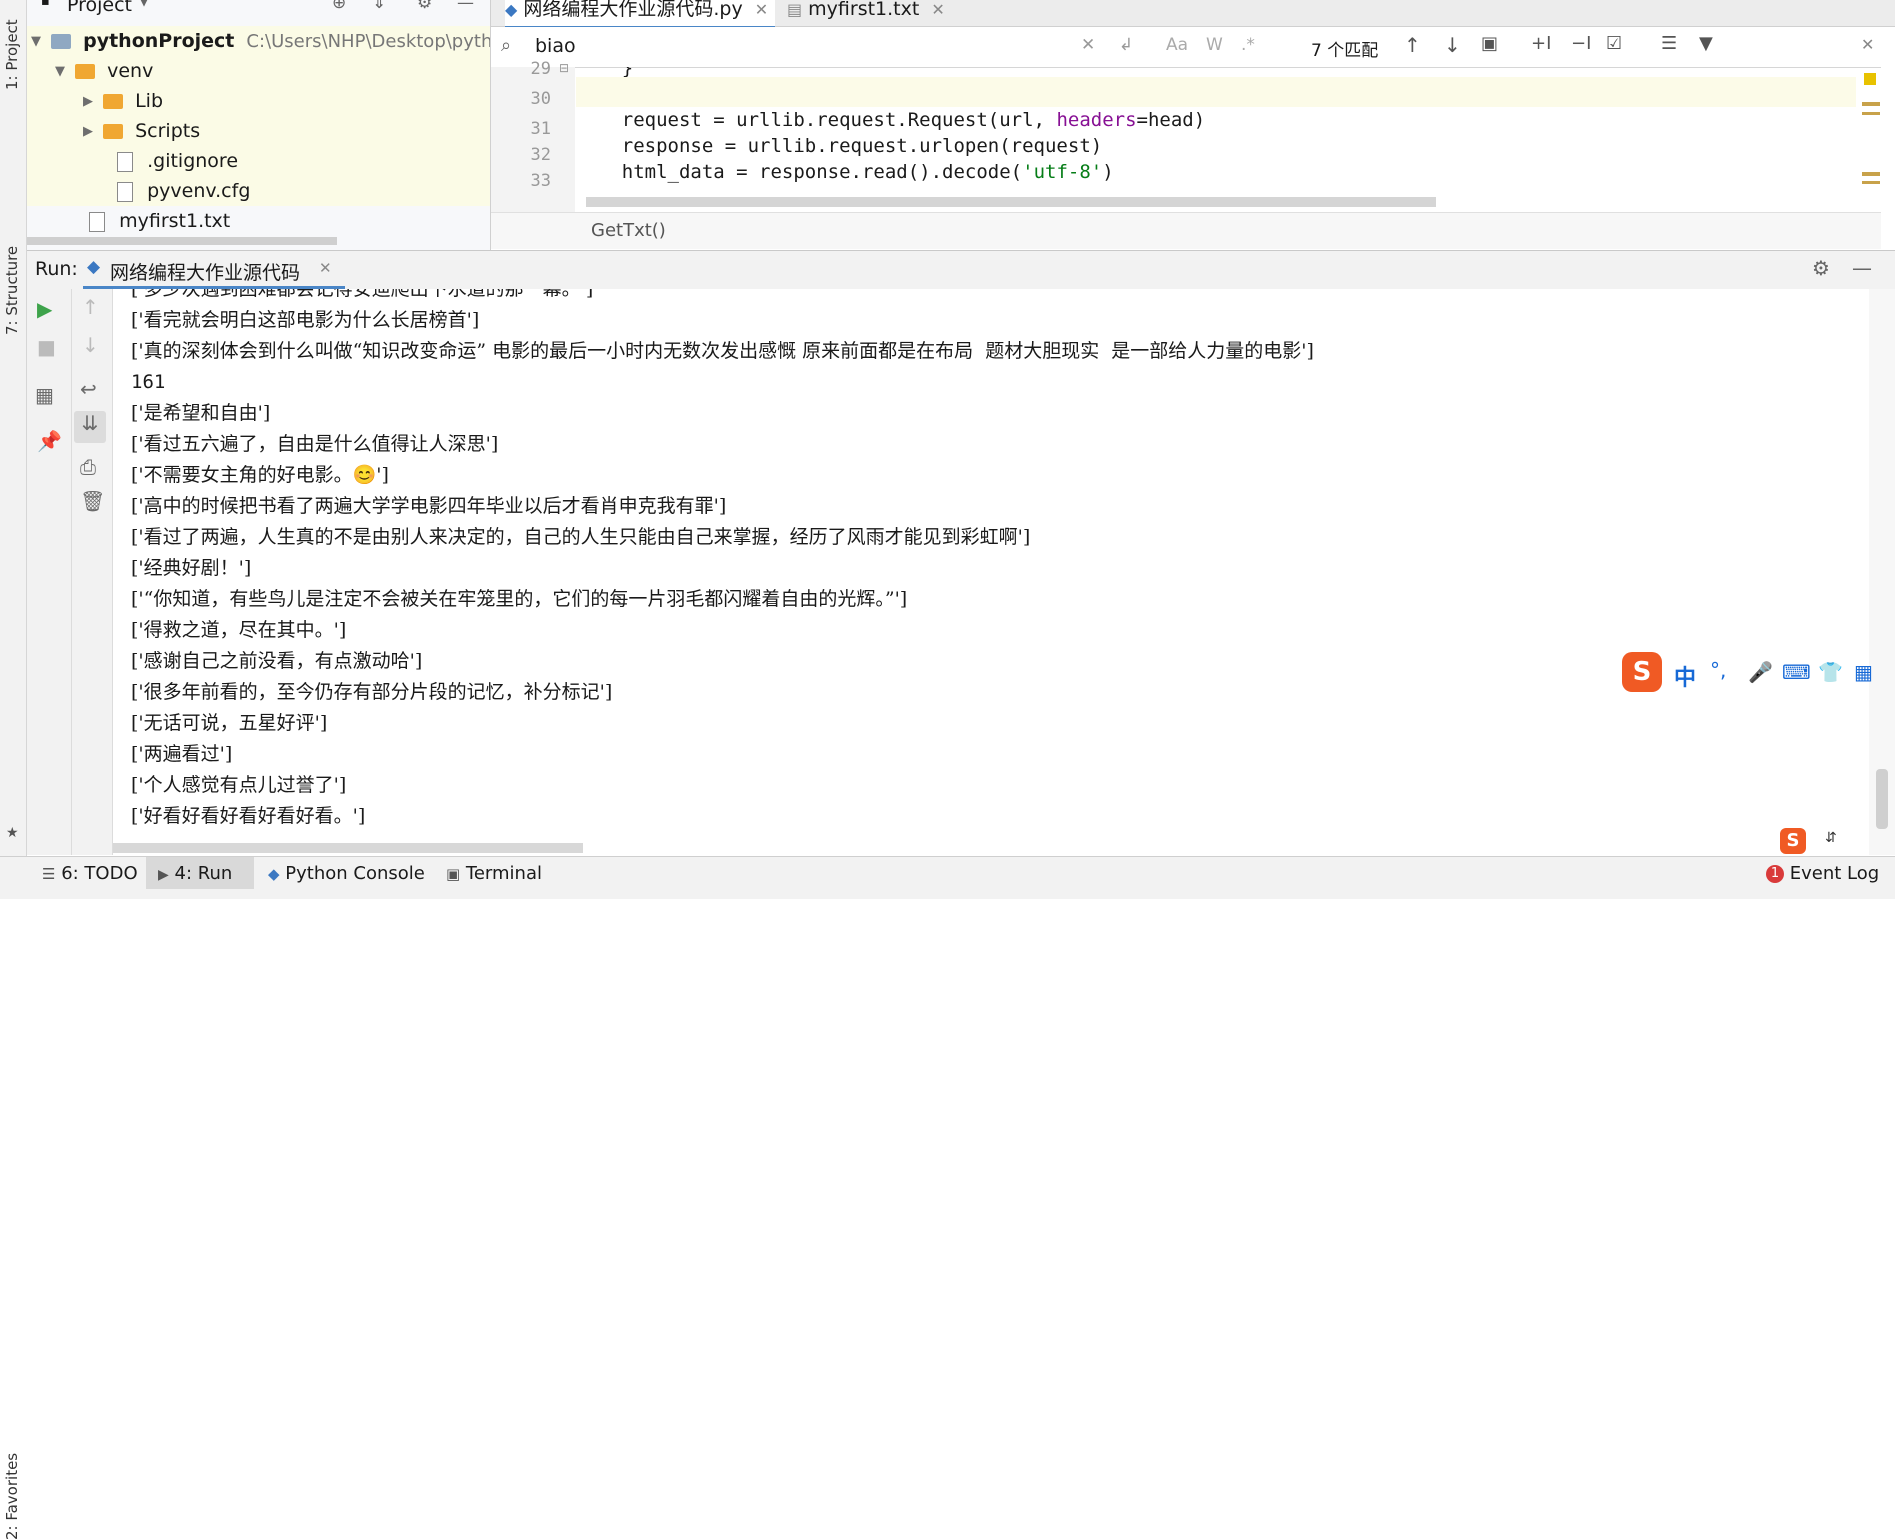 The image size is (1895, 1540). I want to click on event-log-button: 1 Event Log, so click(1822, 873).